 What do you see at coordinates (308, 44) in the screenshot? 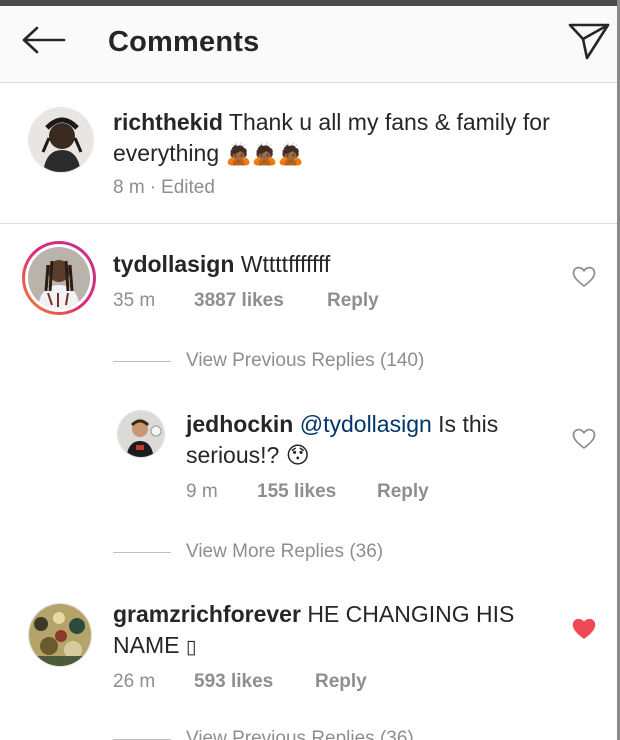
I see `comments-header: Comments` at bounding box center [308, 44].